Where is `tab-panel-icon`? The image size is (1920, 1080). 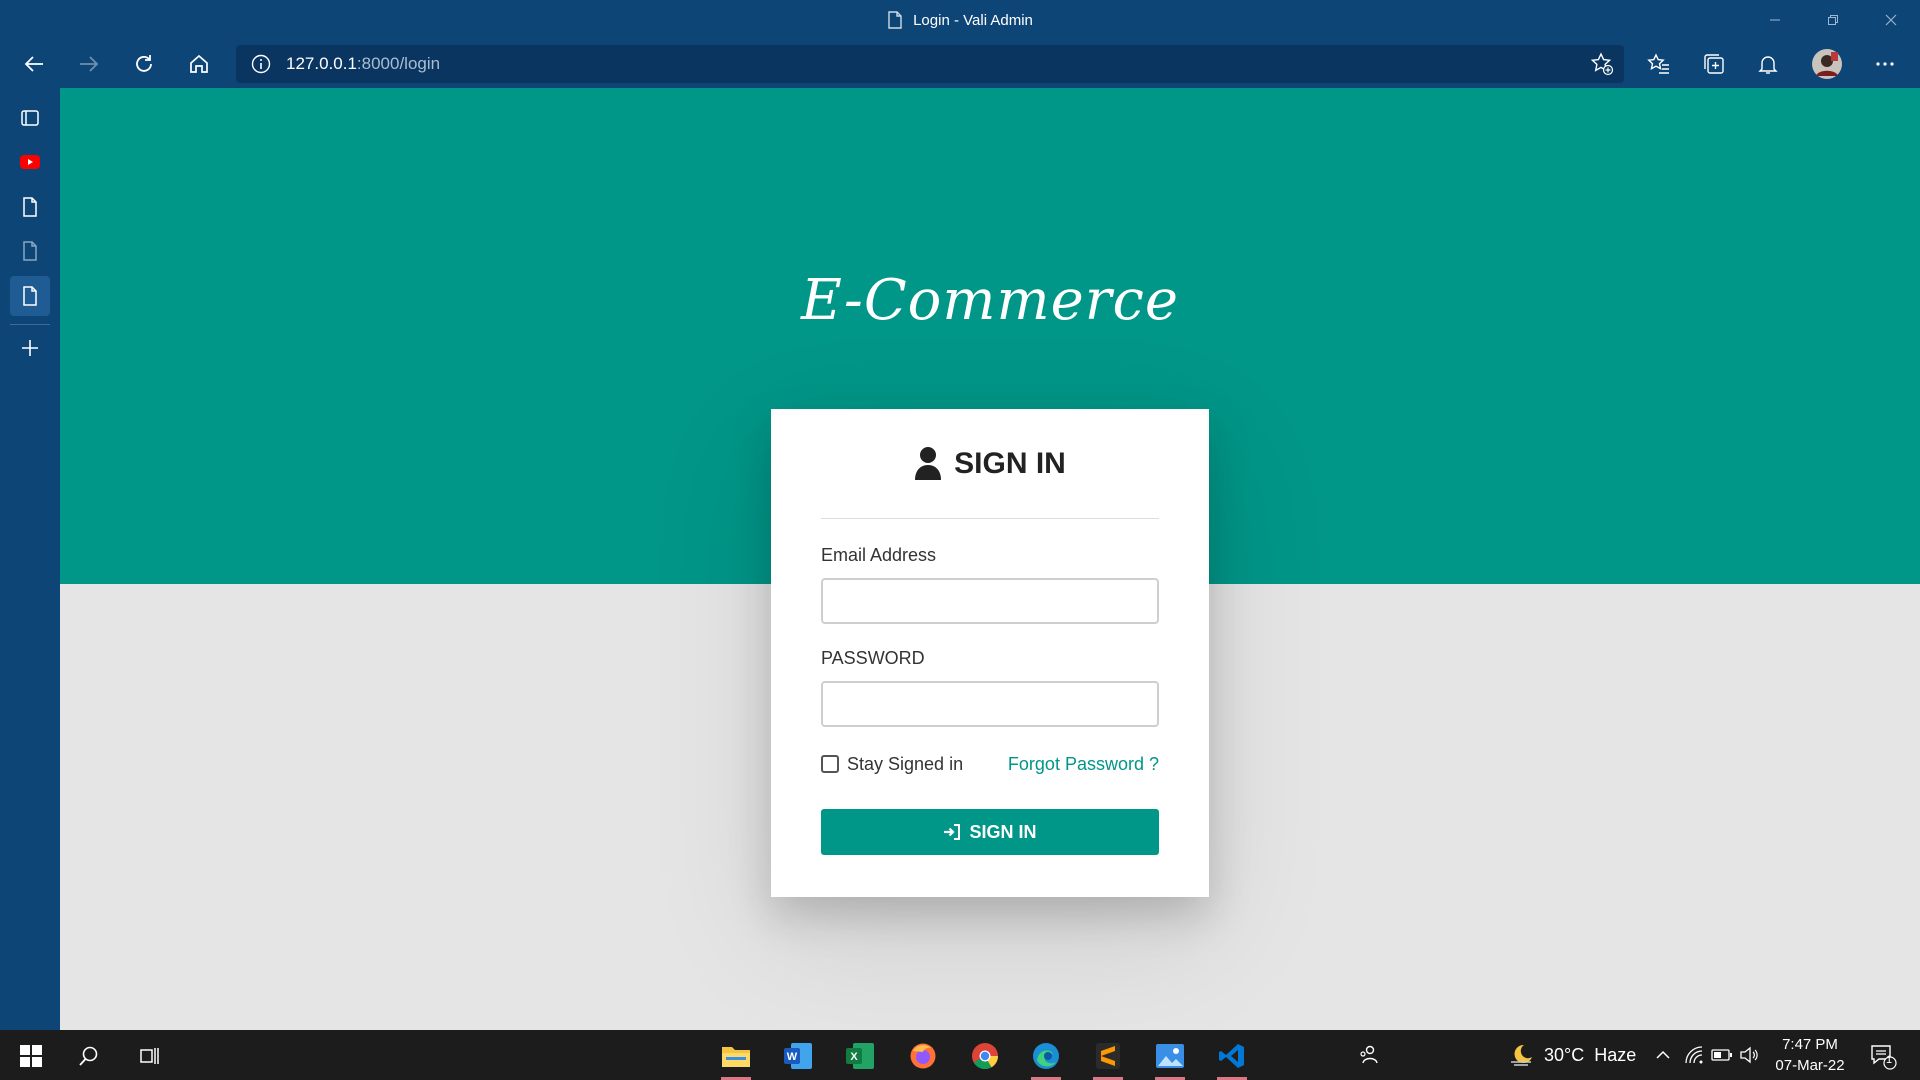
tab-panel-icon is located at coordinates (30, 118).